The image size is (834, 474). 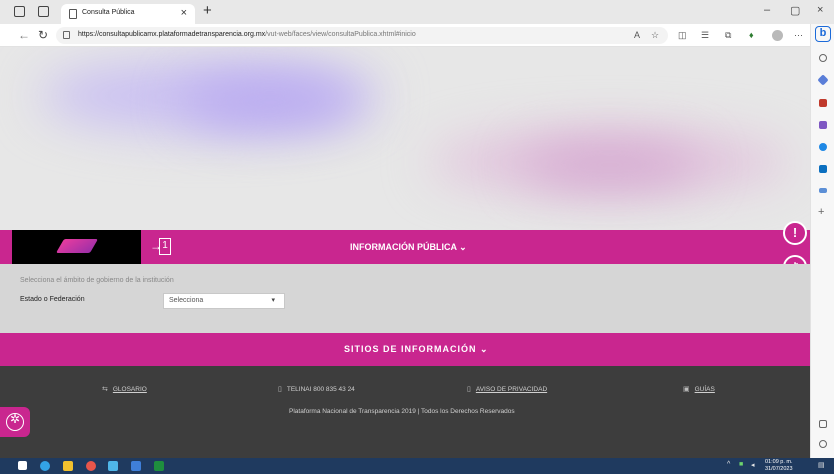 I want to click on accessibility-icon: ✲, so click(x=15, y=419).